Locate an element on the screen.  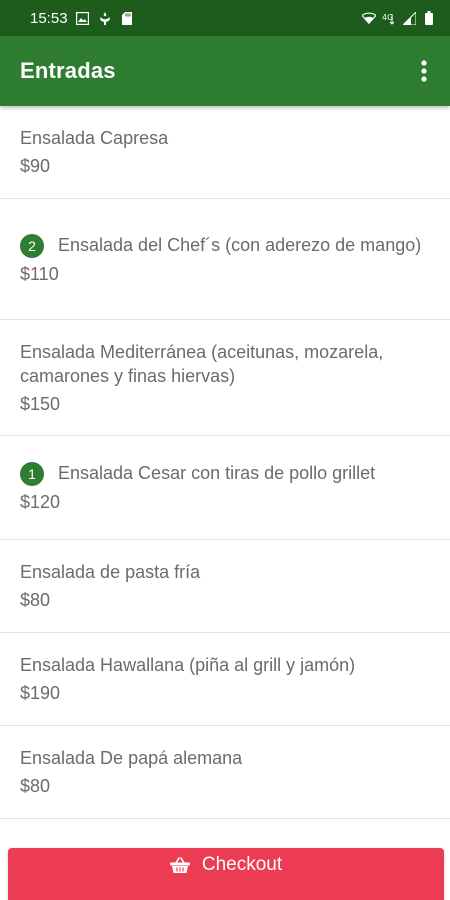
image-icon is located at coordinates (83, 18).